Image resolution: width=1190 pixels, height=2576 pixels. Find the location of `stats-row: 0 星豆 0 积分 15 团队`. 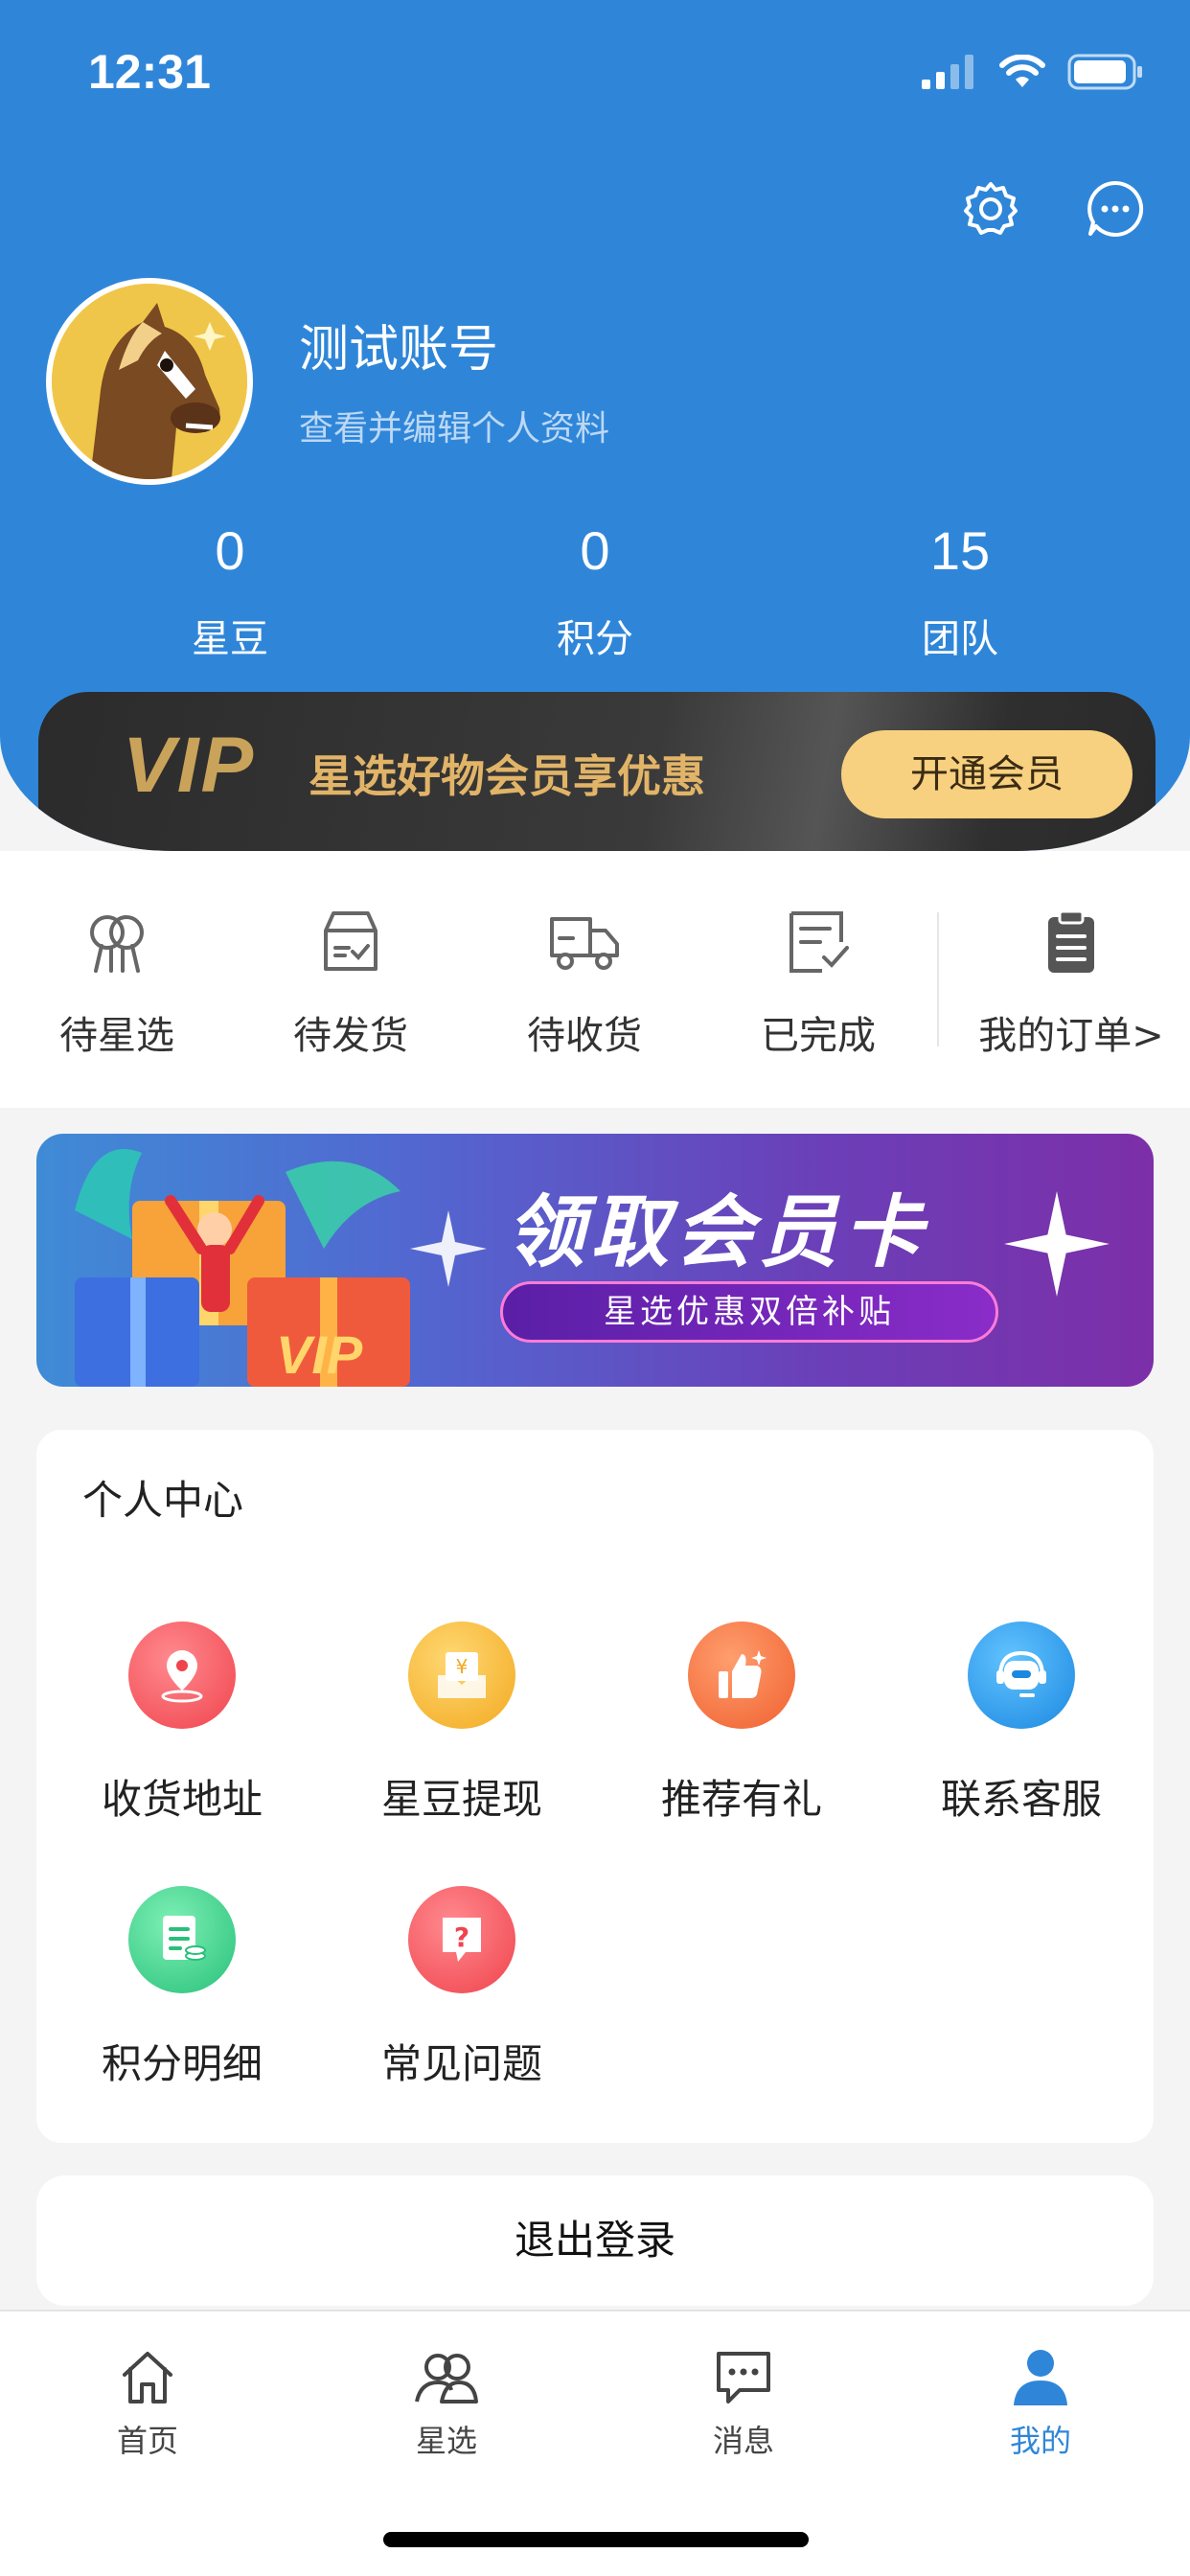

stats-row: 0 星豆 0 积分 15 团队 is located at coordinates (595, 594).